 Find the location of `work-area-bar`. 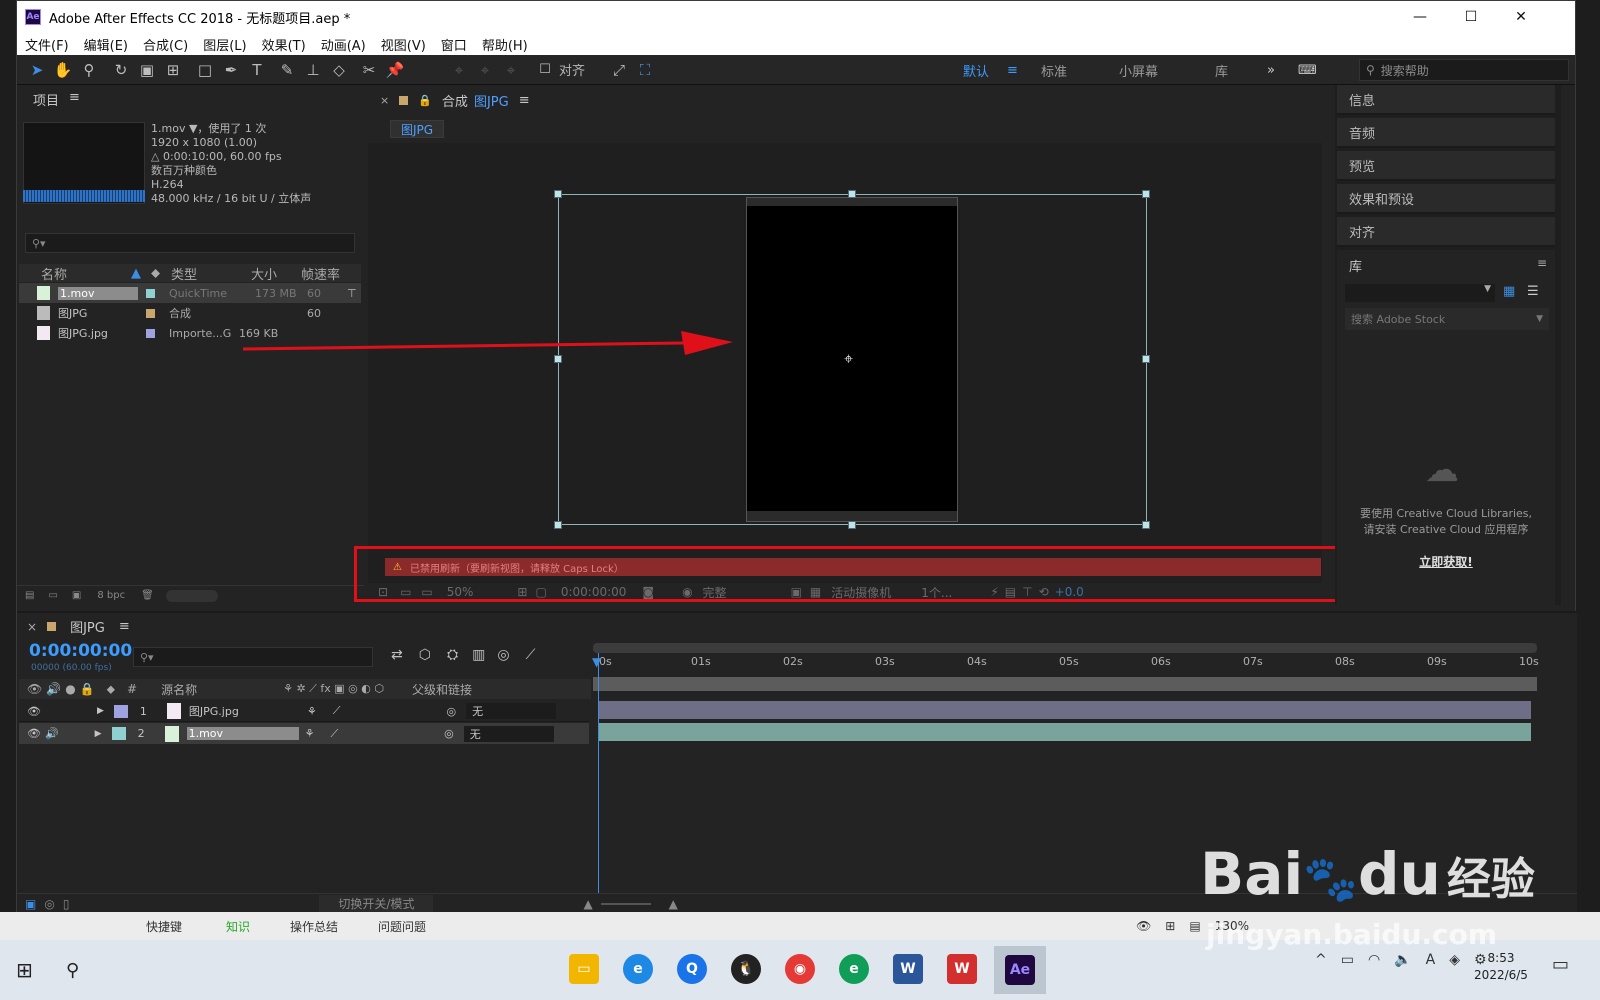

work-area-bar is located at coordinates (1065, 648).